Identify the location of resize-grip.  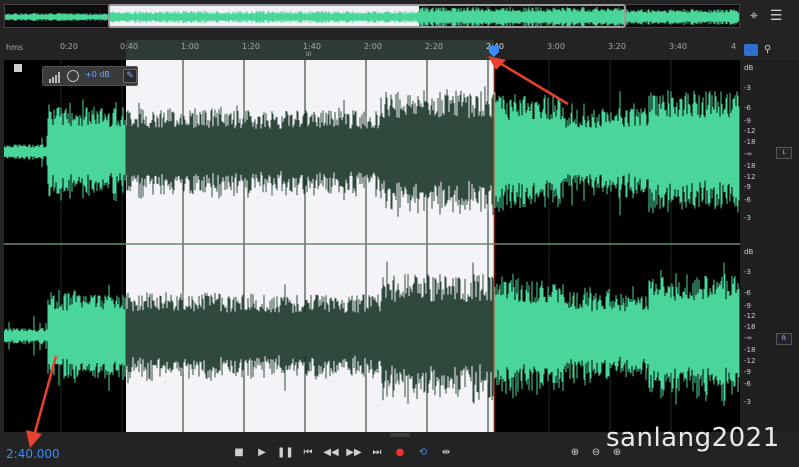
(400, 435).